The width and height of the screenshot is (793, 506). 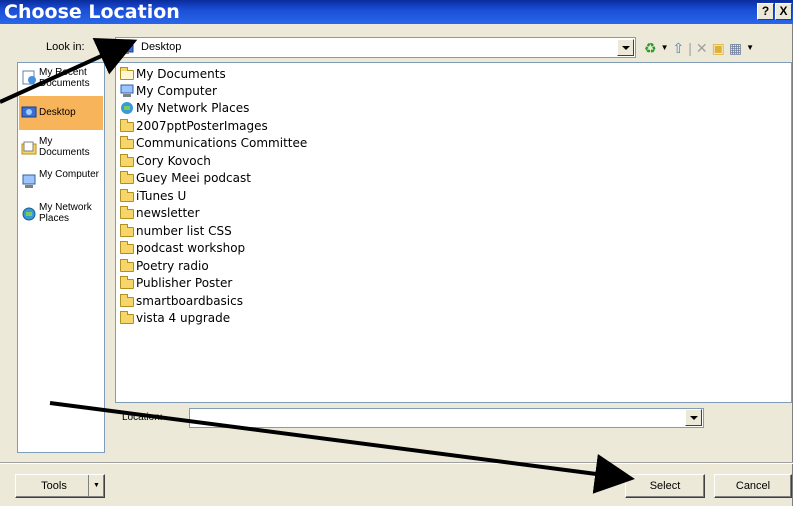 What do you see at coordinates (765, 11) in the screenshot?
I see `help-button: ?` at bounding box center [765, 11].